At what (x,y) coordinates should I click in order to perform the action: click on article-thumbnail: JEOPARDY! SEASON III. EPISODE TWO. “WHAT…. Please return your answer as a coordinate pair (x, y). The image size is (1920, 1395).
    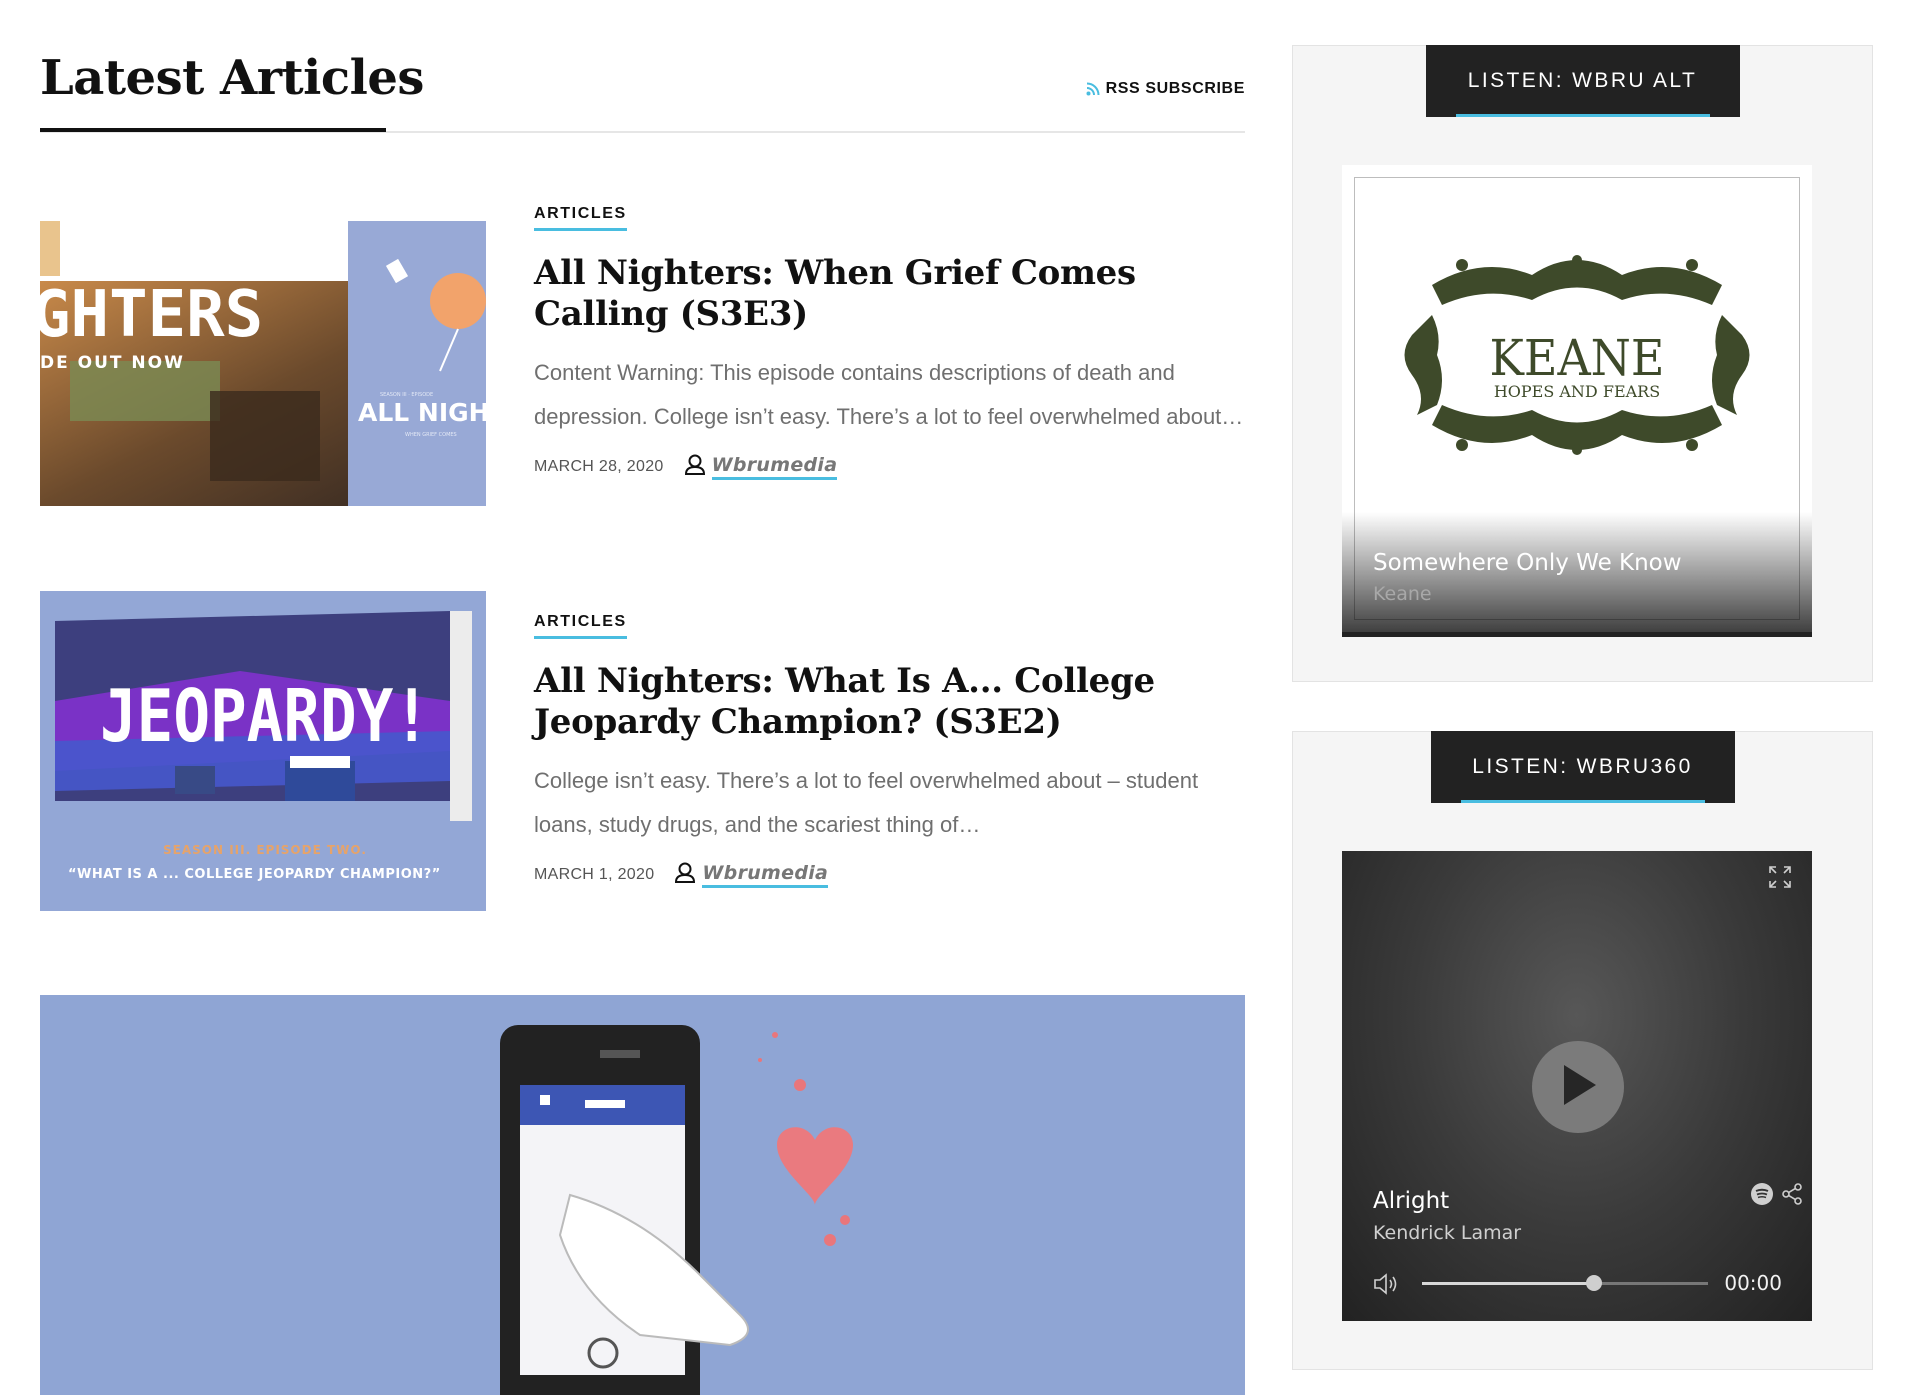
    Looking at the image, I should click on (263, 751).